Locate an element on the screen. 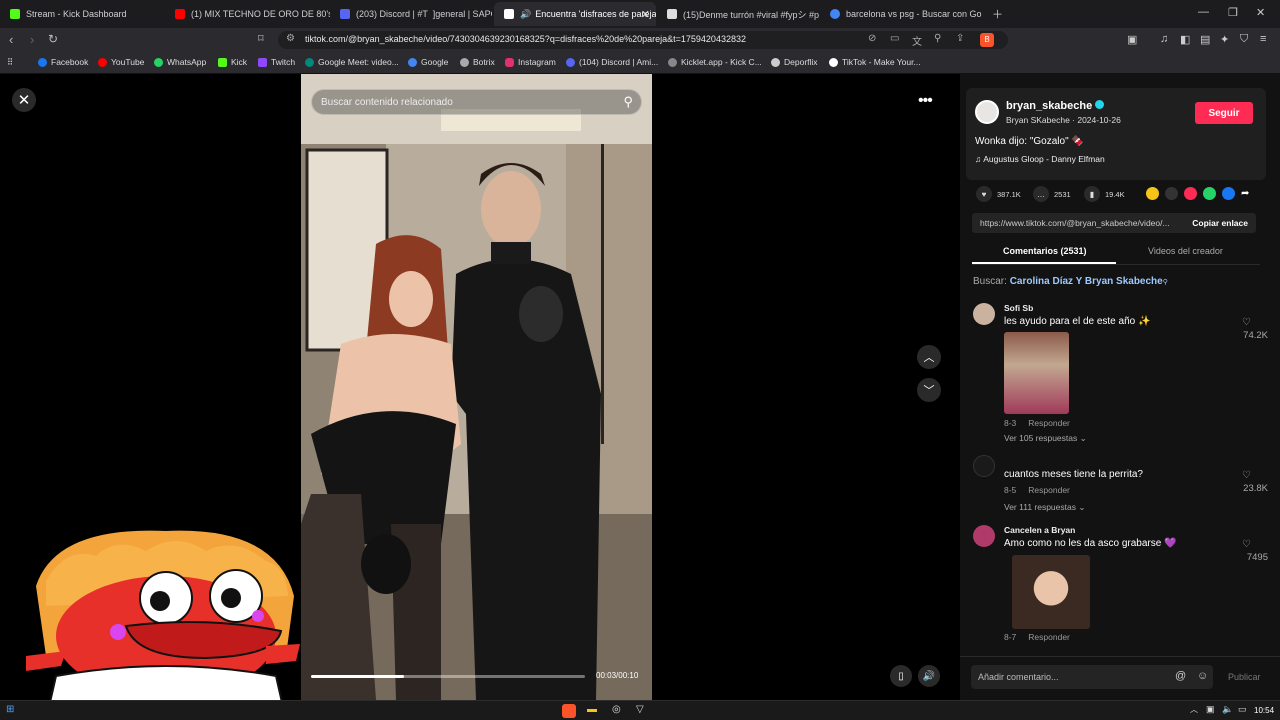 The image size is (1280, 720). music-icon: ♫ is located at coordinates (1164, 39).